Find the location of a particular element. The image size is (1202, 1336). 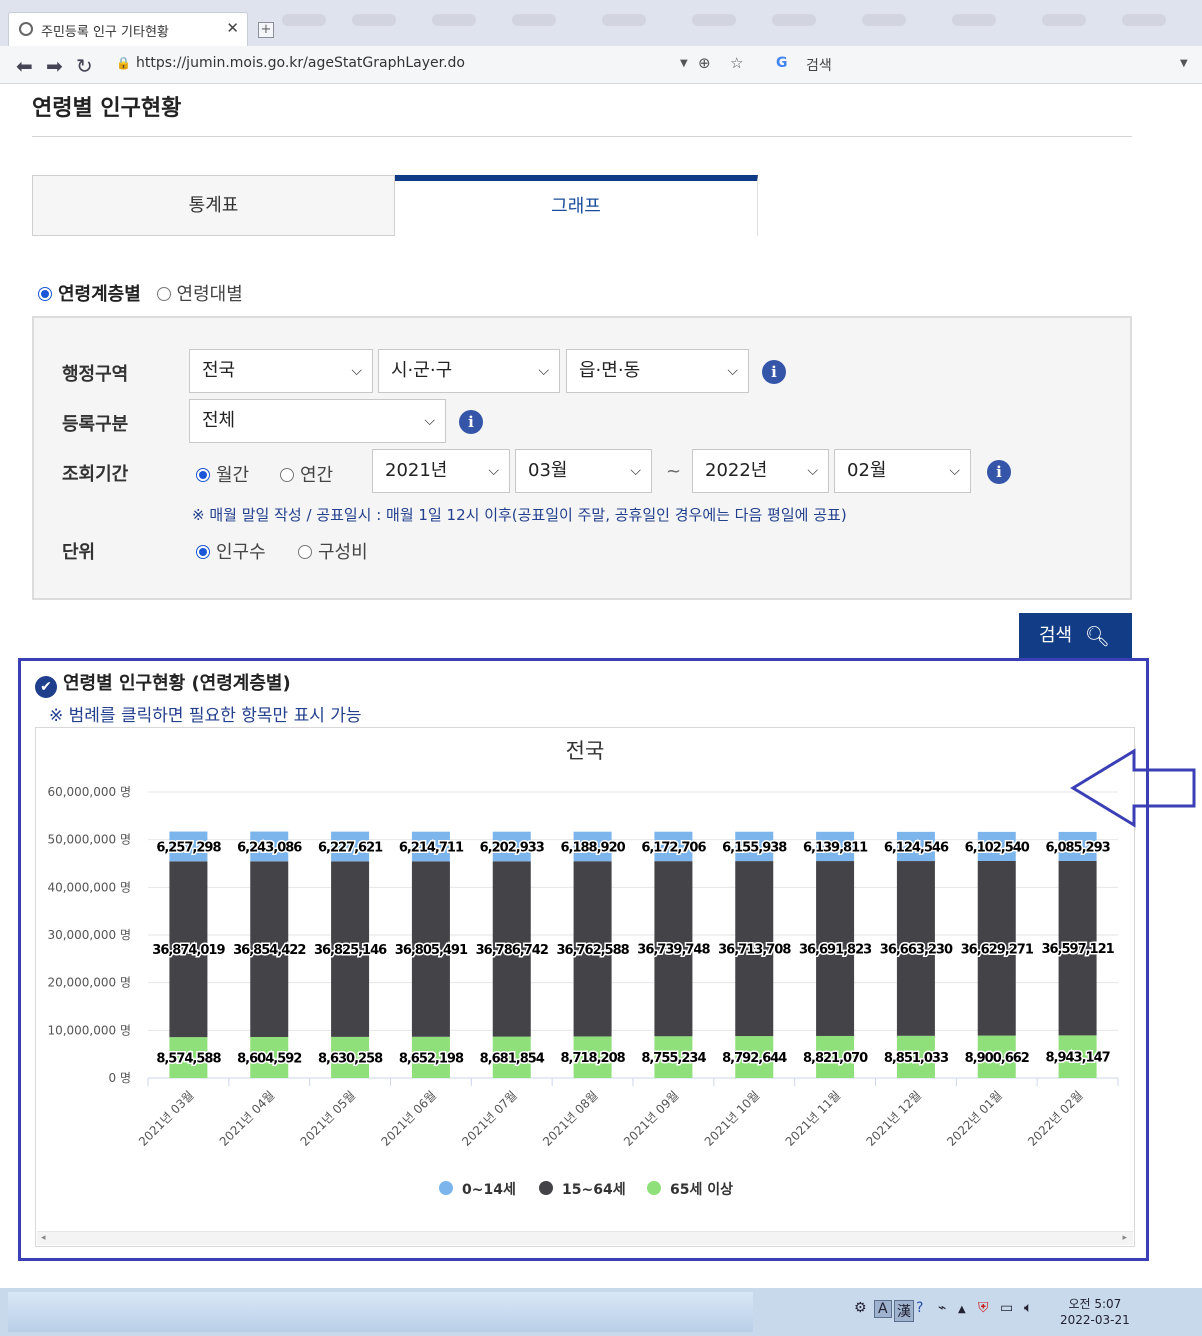

x-tick-label: 2021년 12월 is located at coordinates (893, 1118).